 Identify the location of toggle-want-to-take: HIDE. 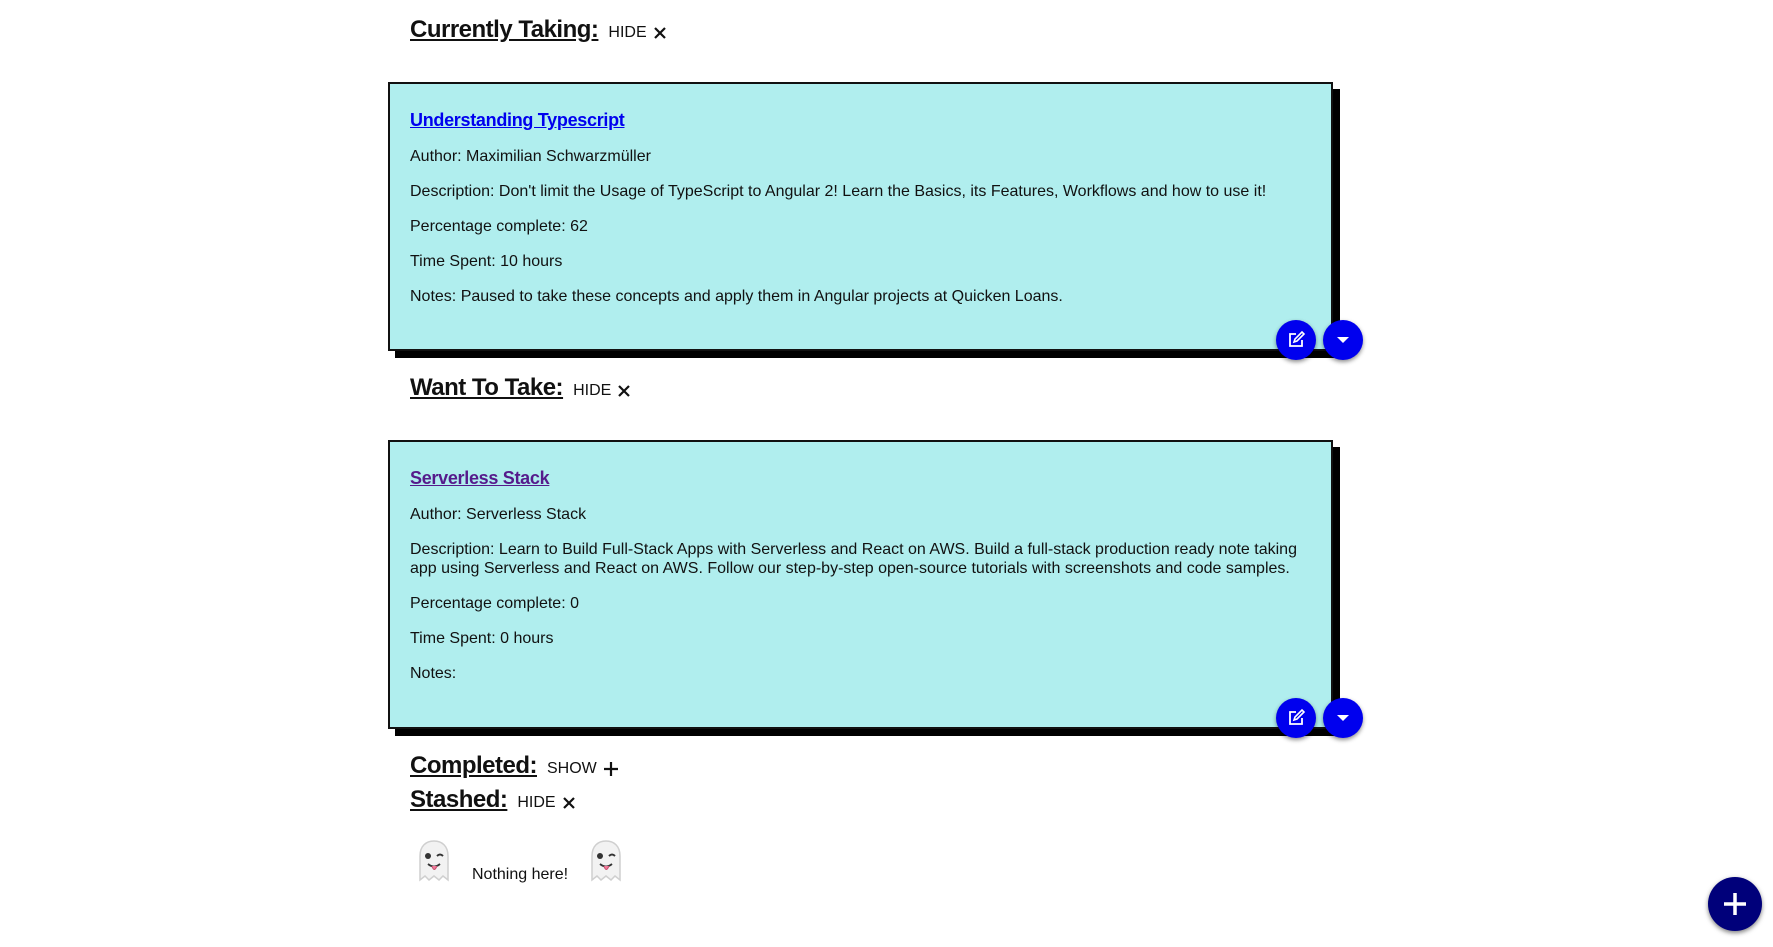
(602, 391).